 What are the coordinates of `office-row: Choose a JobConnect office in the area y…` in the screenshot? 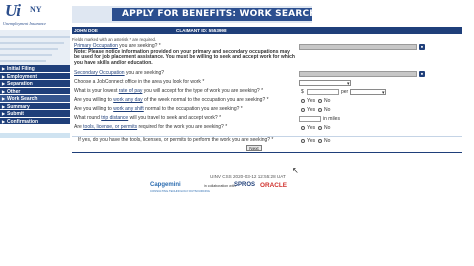 It's located at (267, 83).